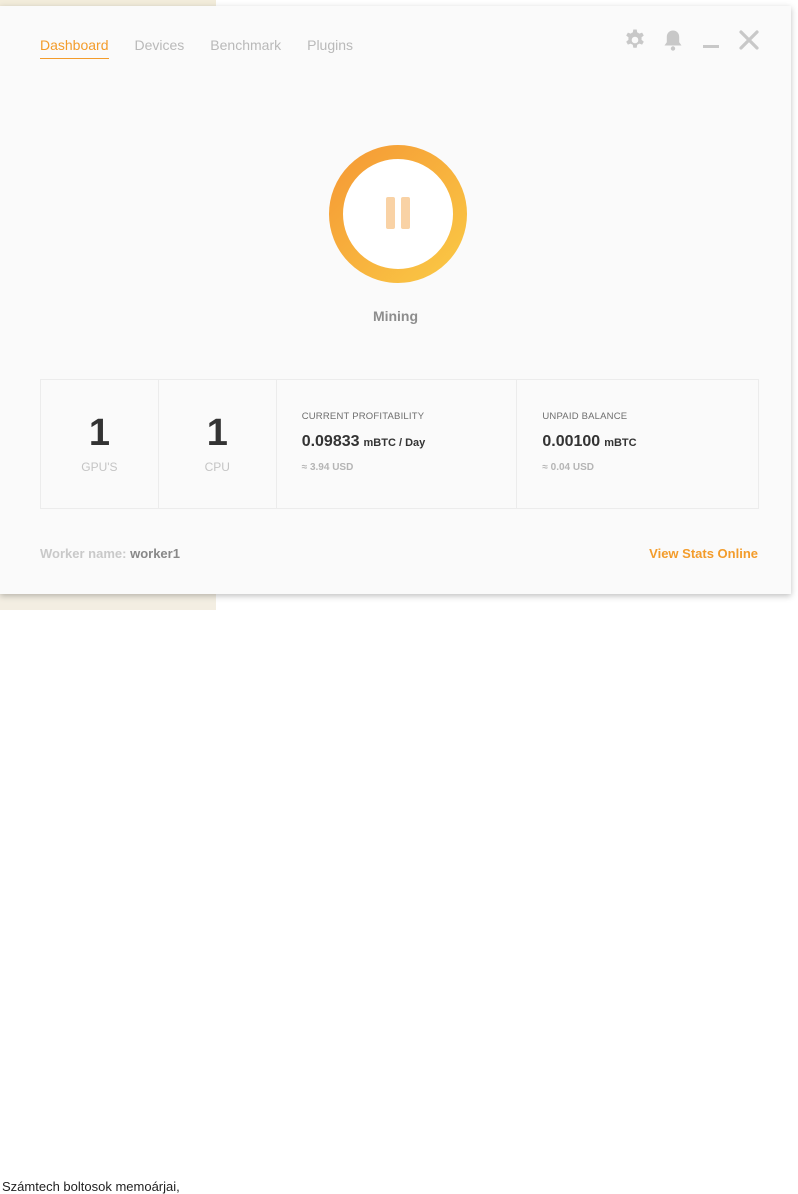 The height and width of the screenshot is (1194, 798). Describe the element at coordinates (507, 603) in the screenshot. I see `background-strip` at that location.